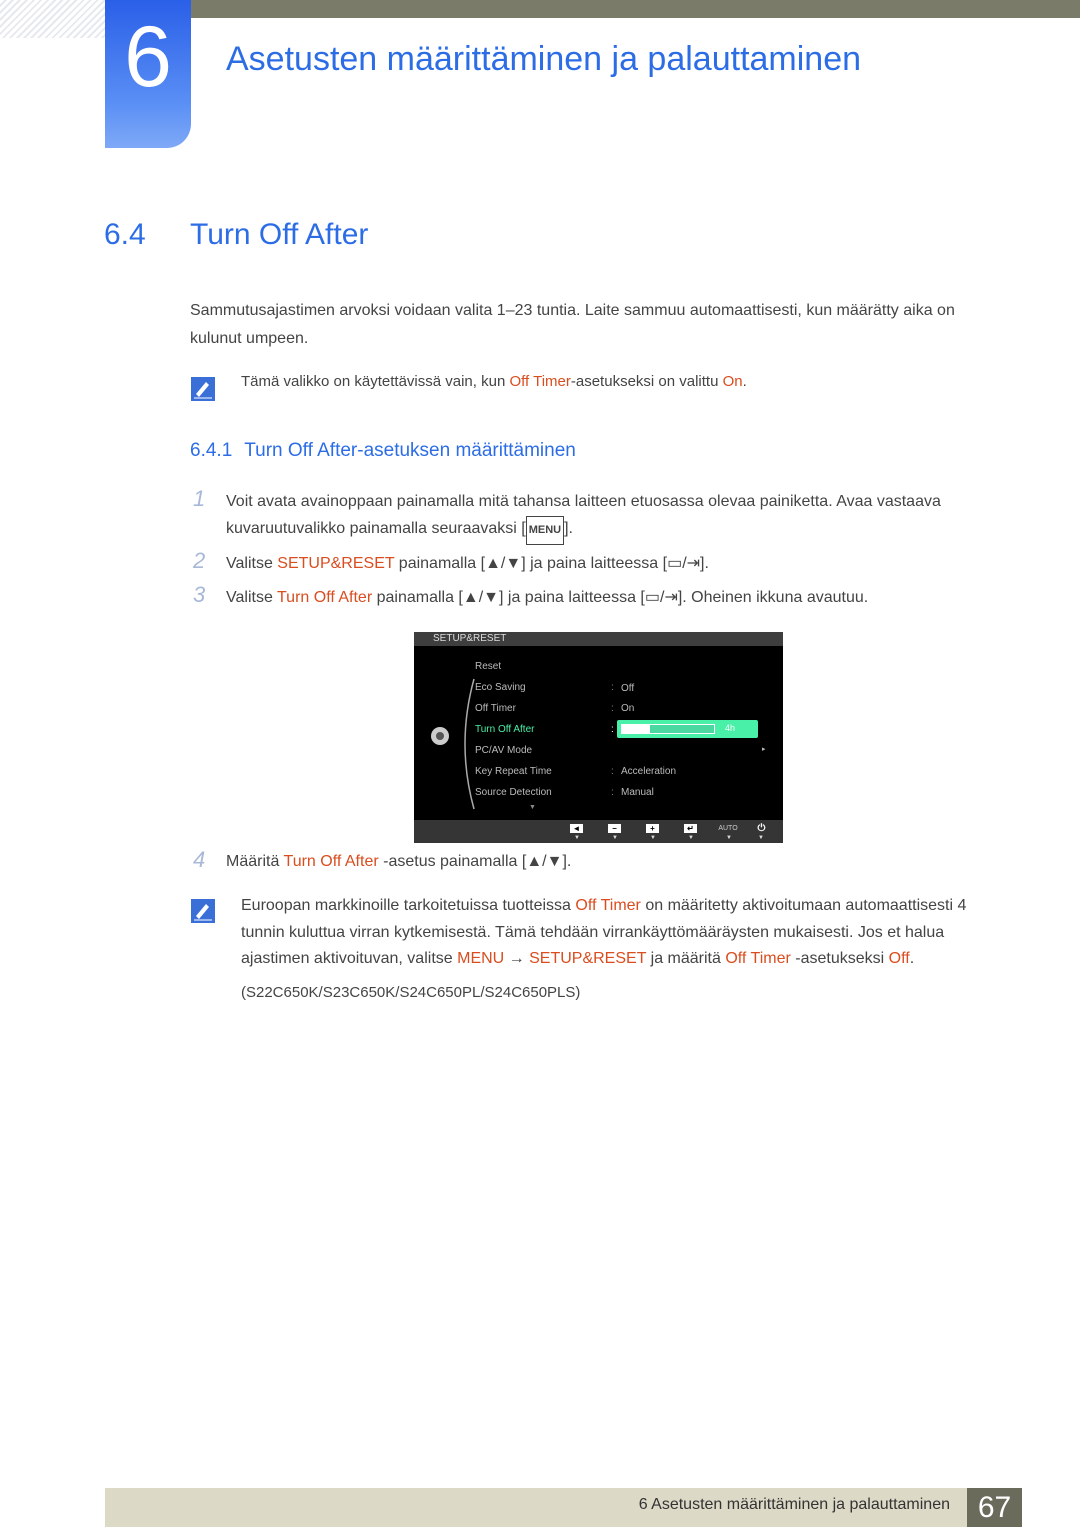 The height and width of the screenshot is (1527, 1080). Describe the element at coordinates (255, 861) in the screenshot. I see `step-text: Määritä` at that location.